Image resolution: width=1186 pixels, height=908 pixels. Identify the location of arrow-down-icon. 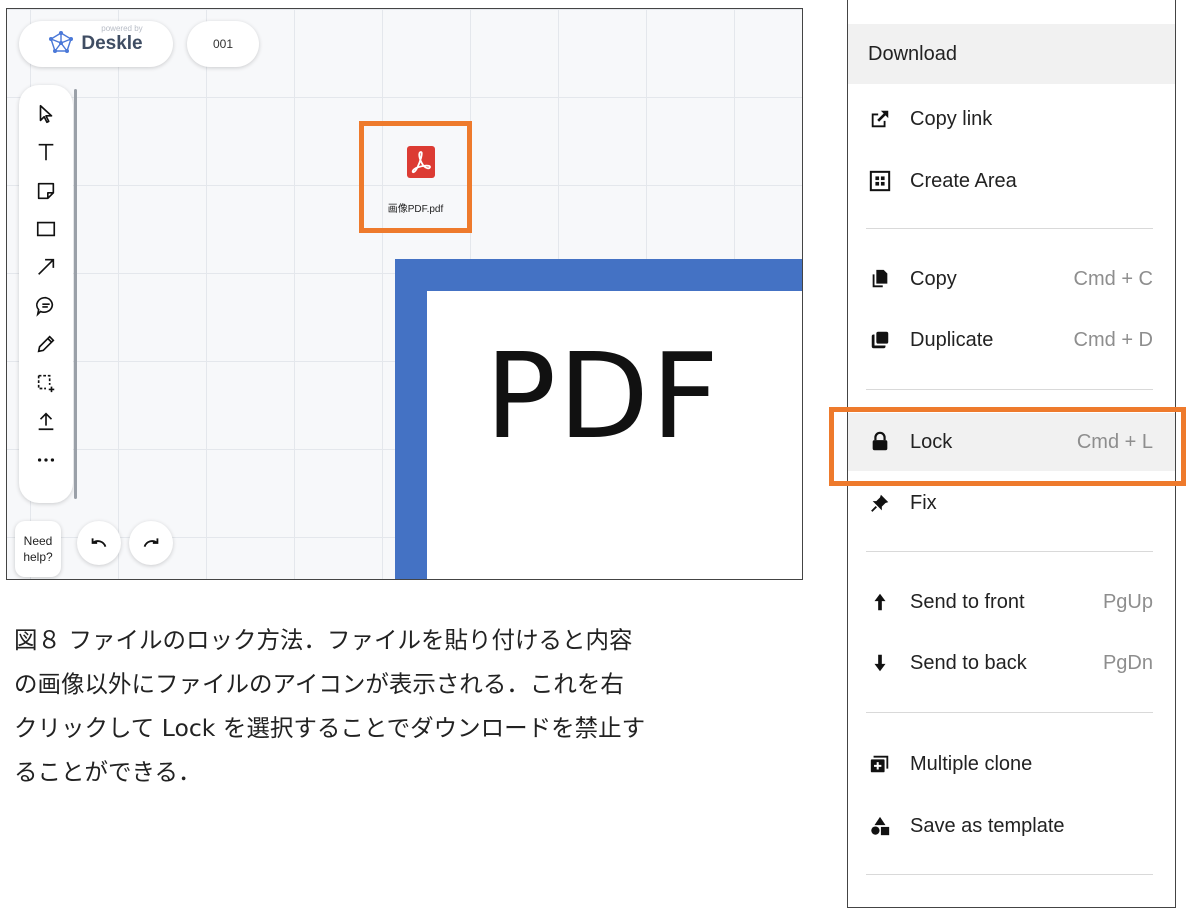
(880, 663).